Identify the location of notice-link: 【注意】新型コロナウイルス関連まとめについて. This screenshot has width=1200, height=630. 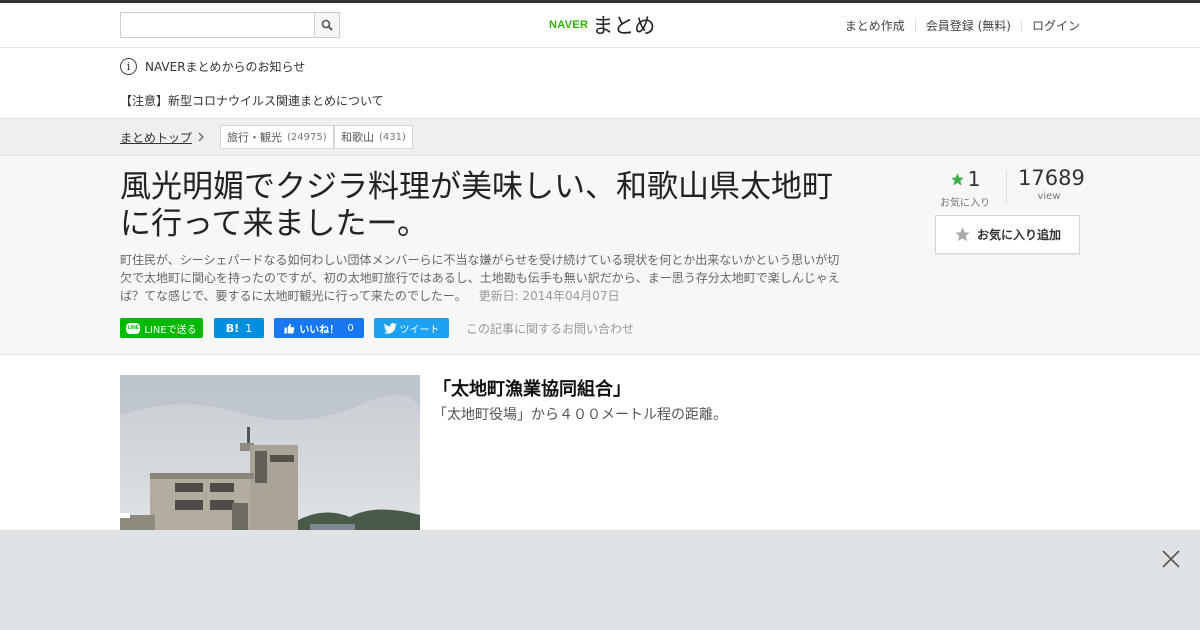
(252, 100).